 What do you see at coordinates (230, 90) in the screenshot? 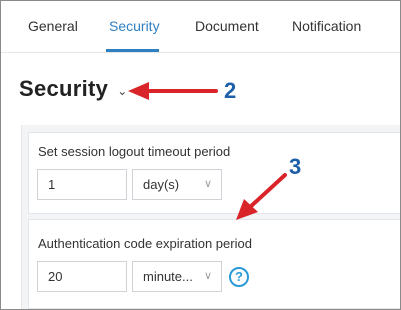
I see `annotation-number-2: 2` at bounding box center [230, 90].